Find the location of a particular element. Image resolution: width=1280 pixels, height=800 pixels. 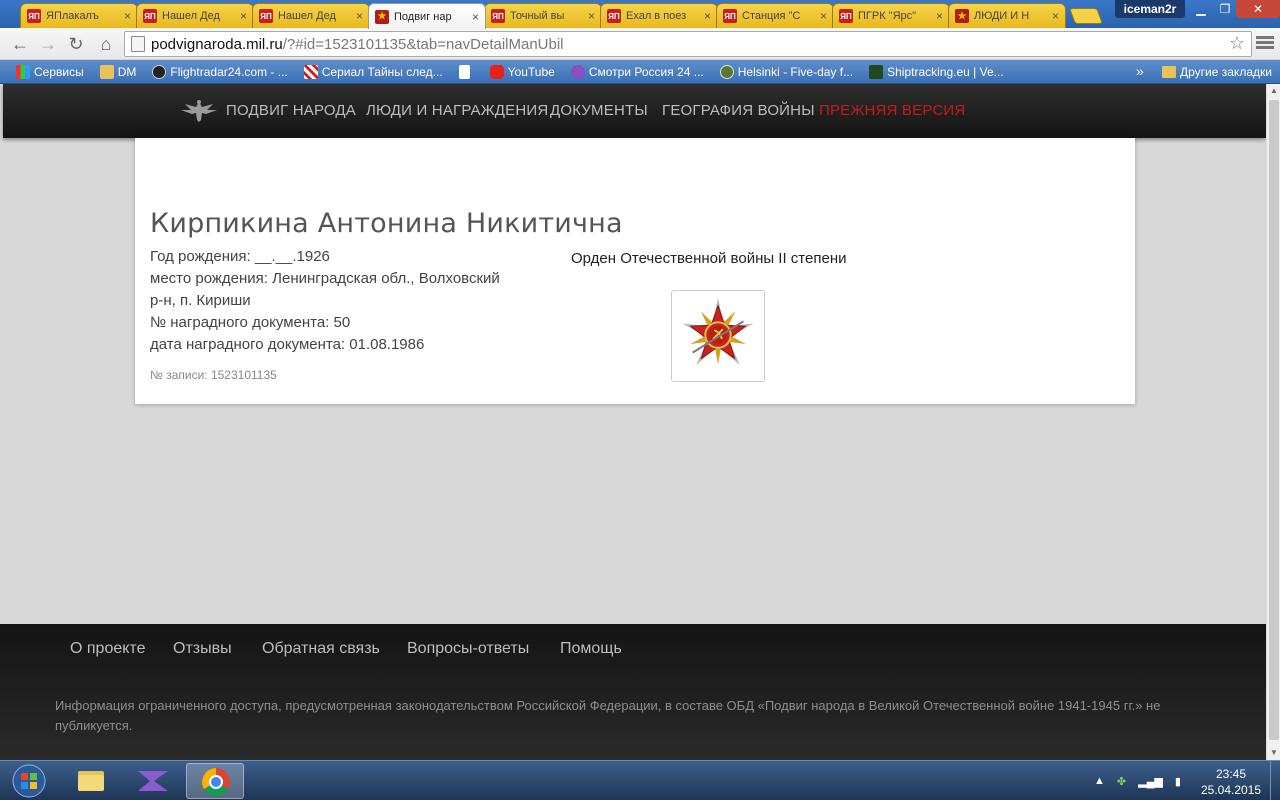

double-headed-eagle-icon is located at coordinates (199, 111).